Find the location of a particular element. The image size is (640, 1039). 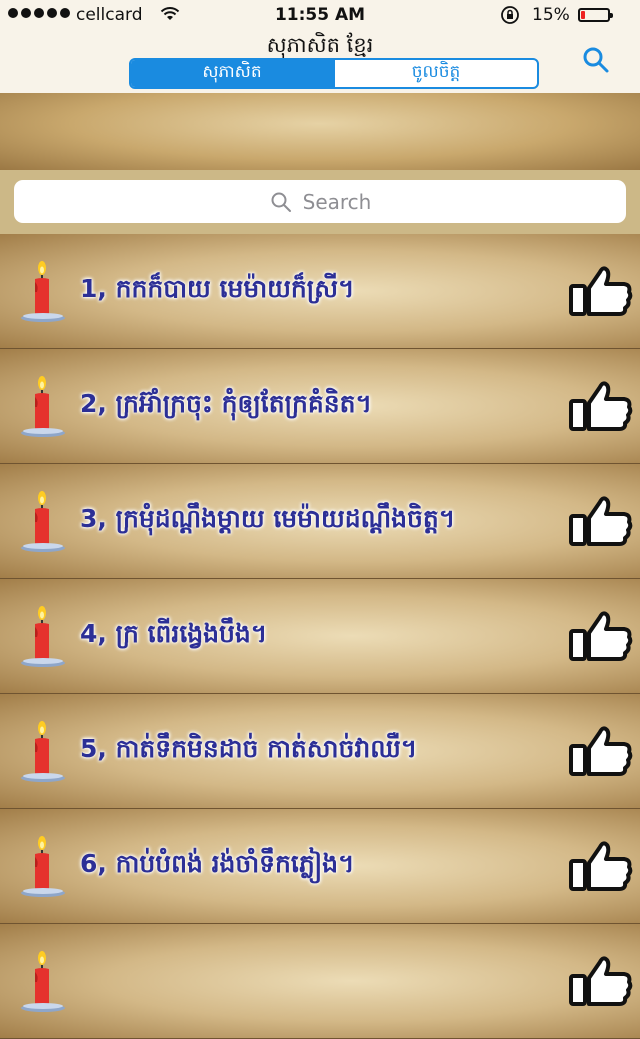

list-item: 4, ក្រ ពើរង្វេងបឹង។ is located at coordinates (320, 636).